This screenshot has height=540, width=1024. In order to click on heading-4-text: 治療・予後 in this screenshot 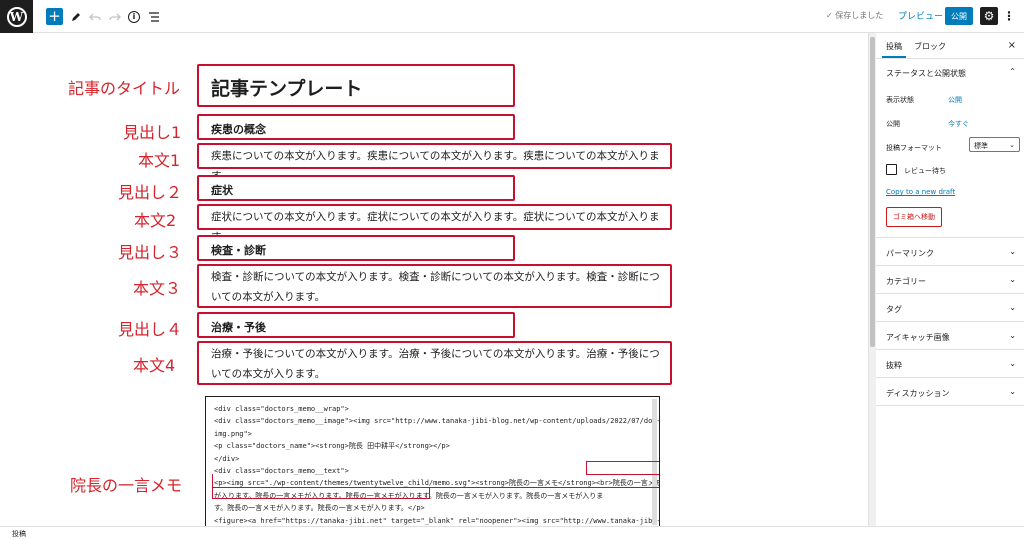, I will do `click(238, 327)`.